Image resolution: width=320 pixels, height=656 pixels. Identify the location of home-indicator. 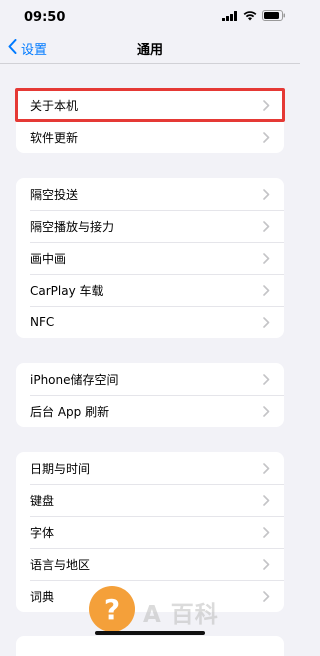
(150, 633).